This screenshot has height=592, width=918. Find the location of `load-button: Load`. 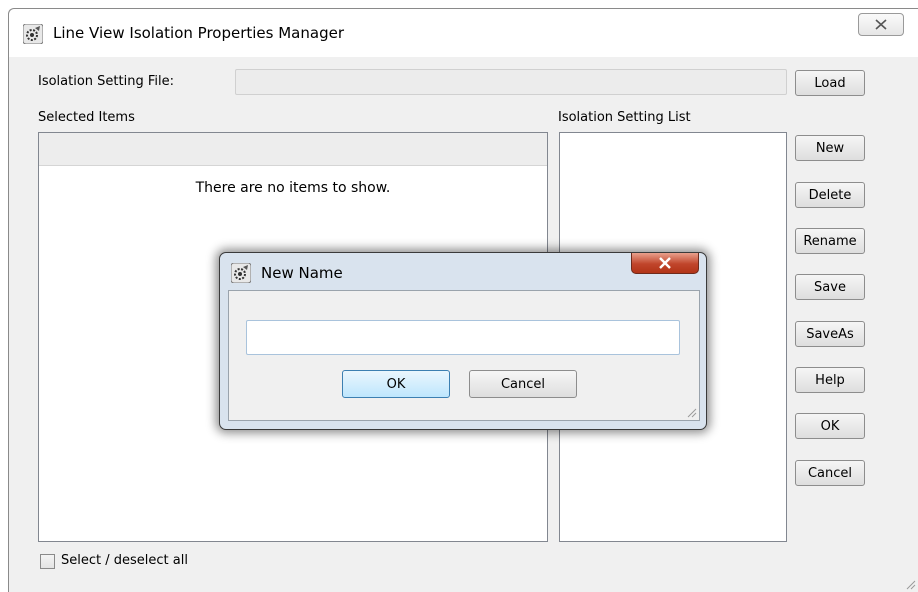

load-button: Load is located at coordinates (830, 83).